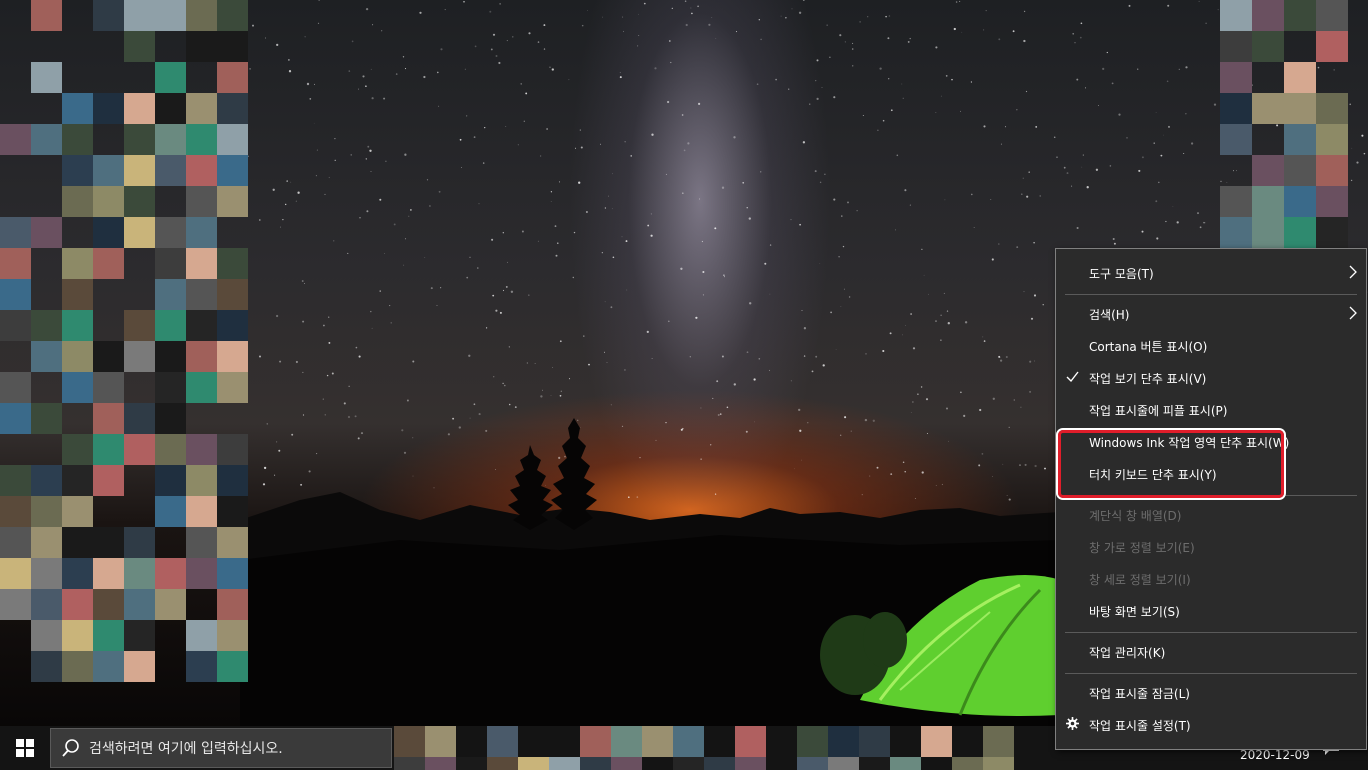 This screenshot has width=1368, height=770. I want to click on menu-item-search: 검색(H), so click(1211, 313).